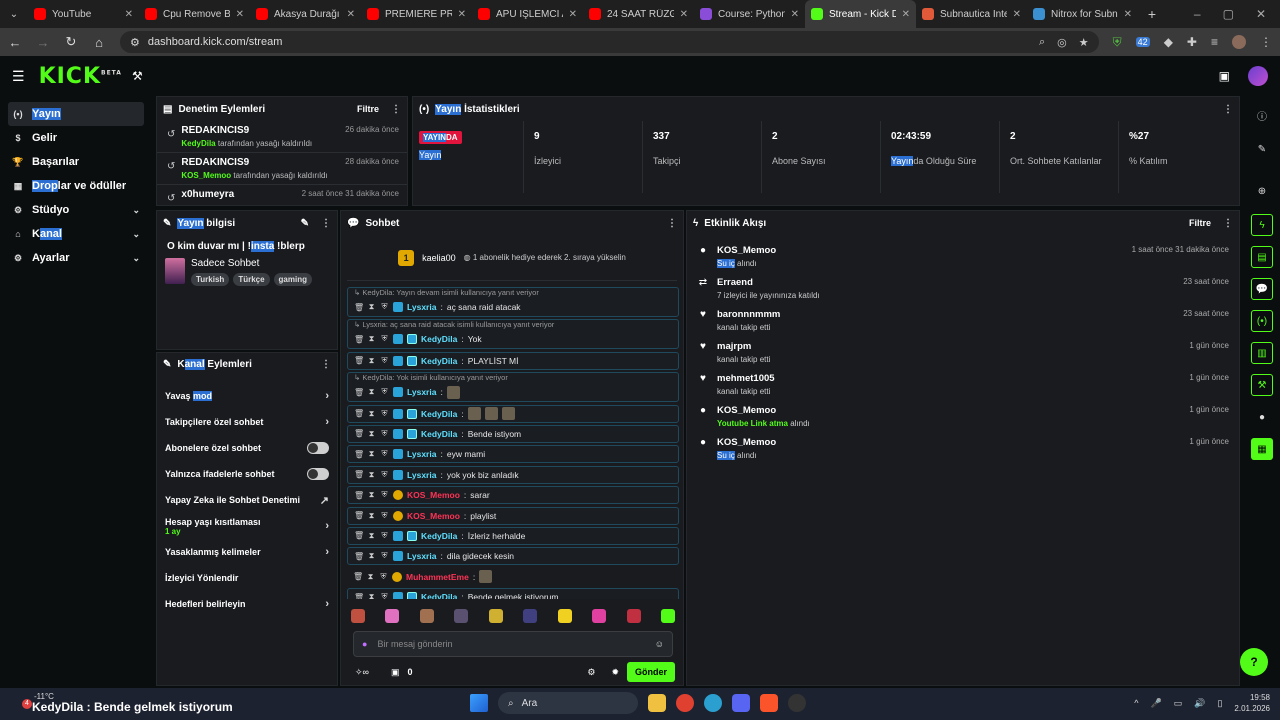  I want to click on weather-widget: 4 -11°C, so click(30, 700).